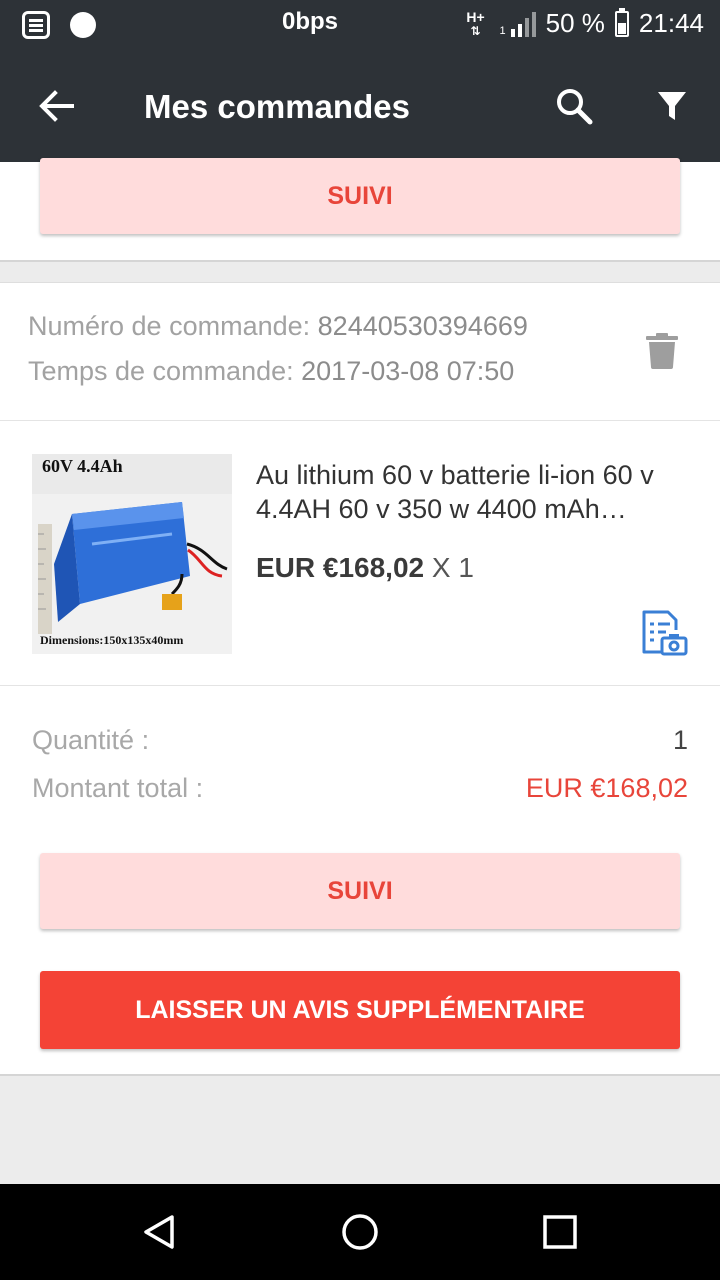 The height and width of the screenshot is (1280, 720). Describe the element at coordinates (680, 740) in the screenshot. I see `quantity-value: 1` at that location.